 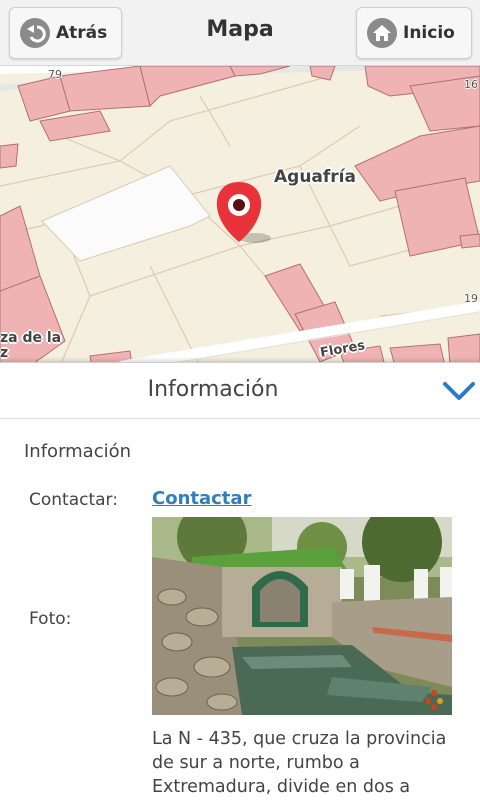 I want to click on house-number: 19, so click(x=471, y=298).